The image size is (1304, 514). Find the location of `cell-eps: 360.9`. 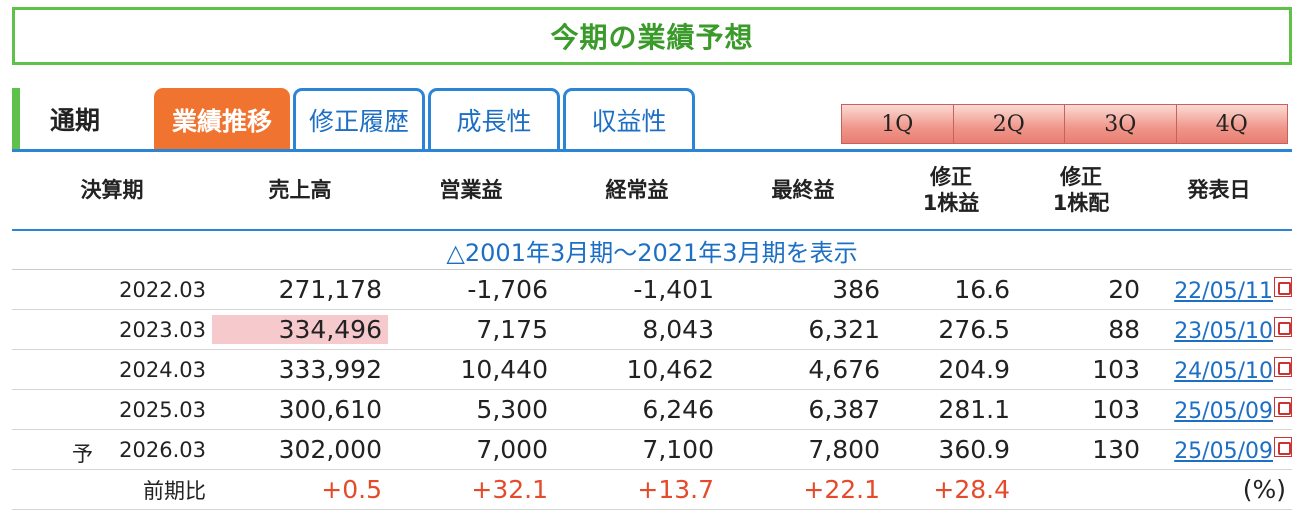

cell-eps: 360.9 is located at coordinates (974, 449).